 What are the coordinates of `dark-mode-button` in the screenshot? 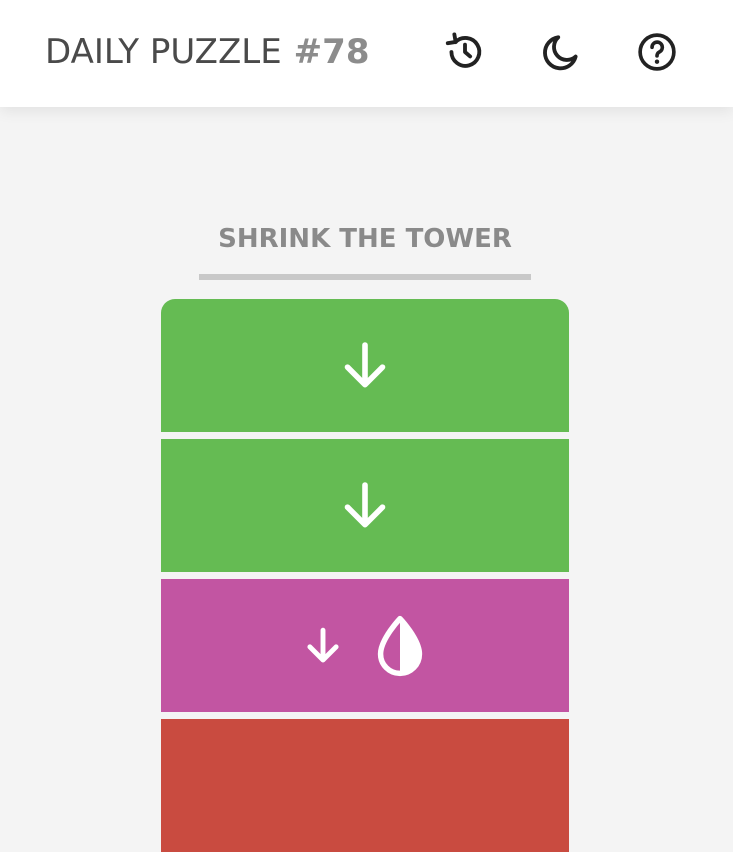 It's located at (561, 52).